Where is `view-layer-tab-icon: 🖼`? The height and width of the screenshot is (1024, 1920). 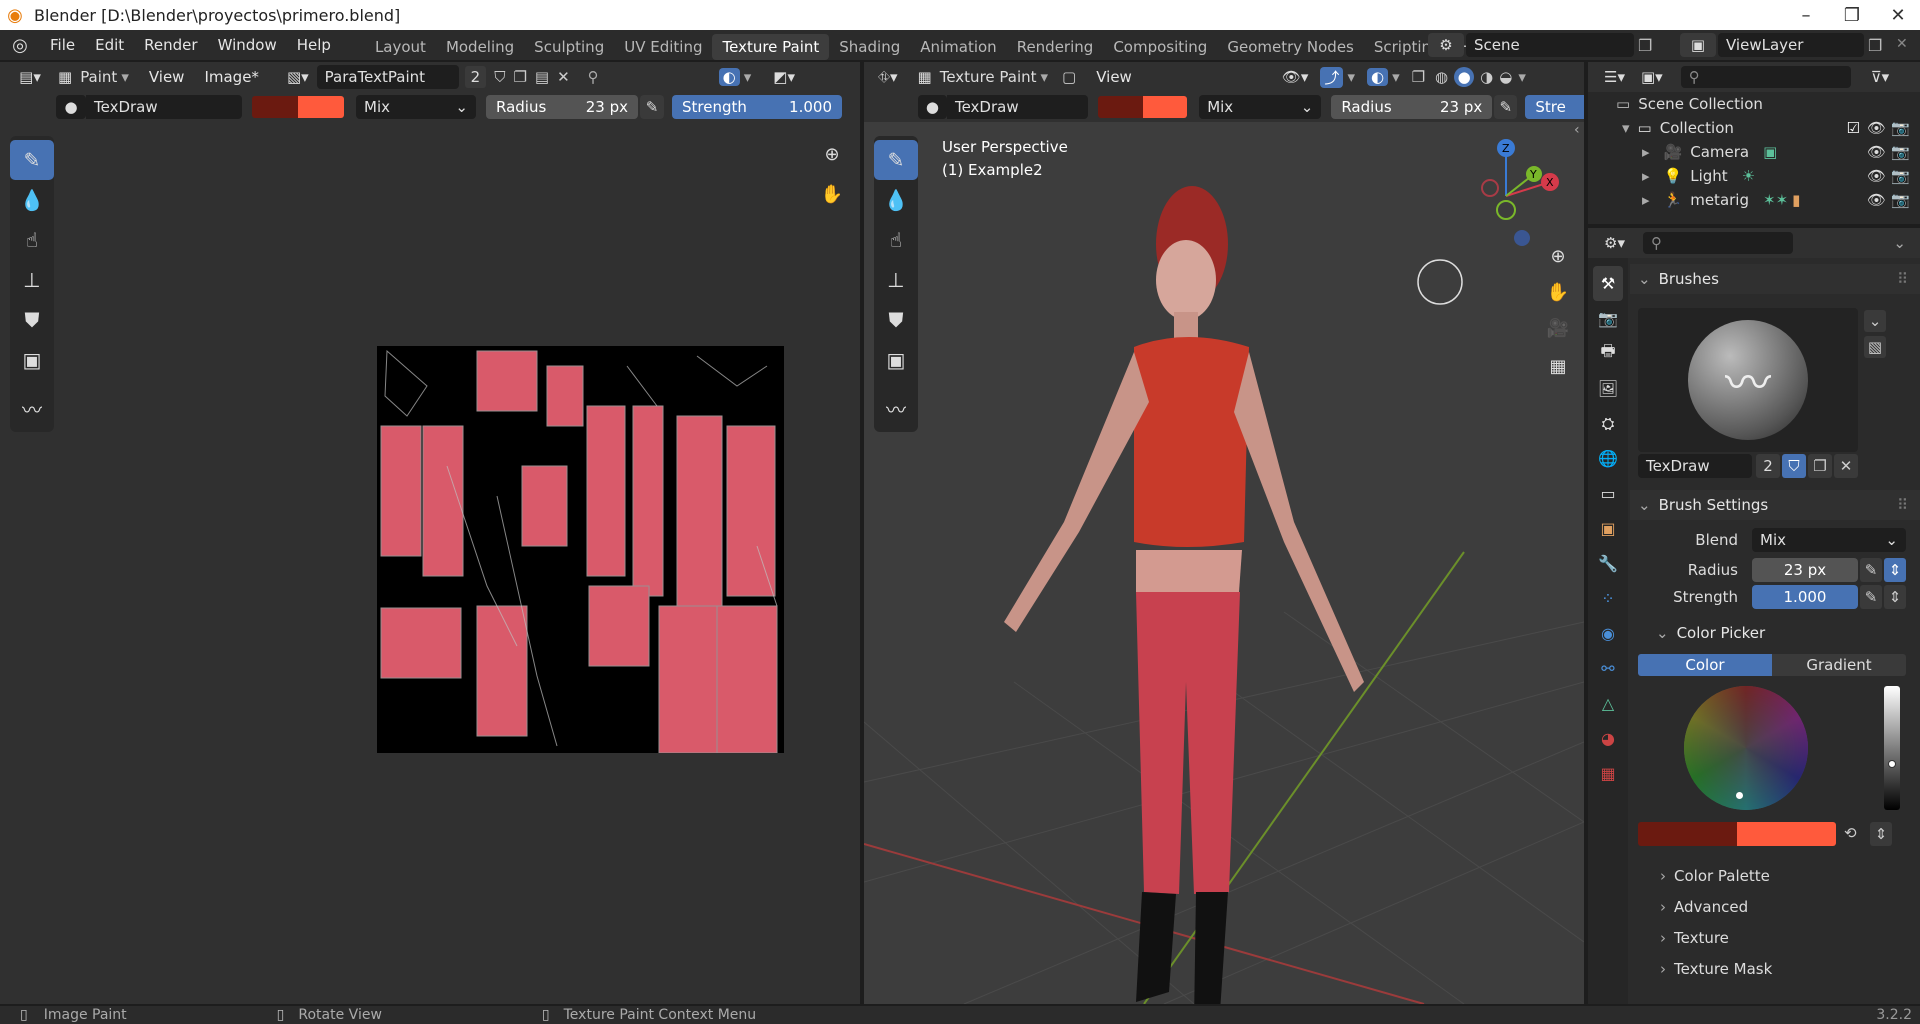 view-layer-tab-icon: 🖼 is located at coordinates (1608, 388).